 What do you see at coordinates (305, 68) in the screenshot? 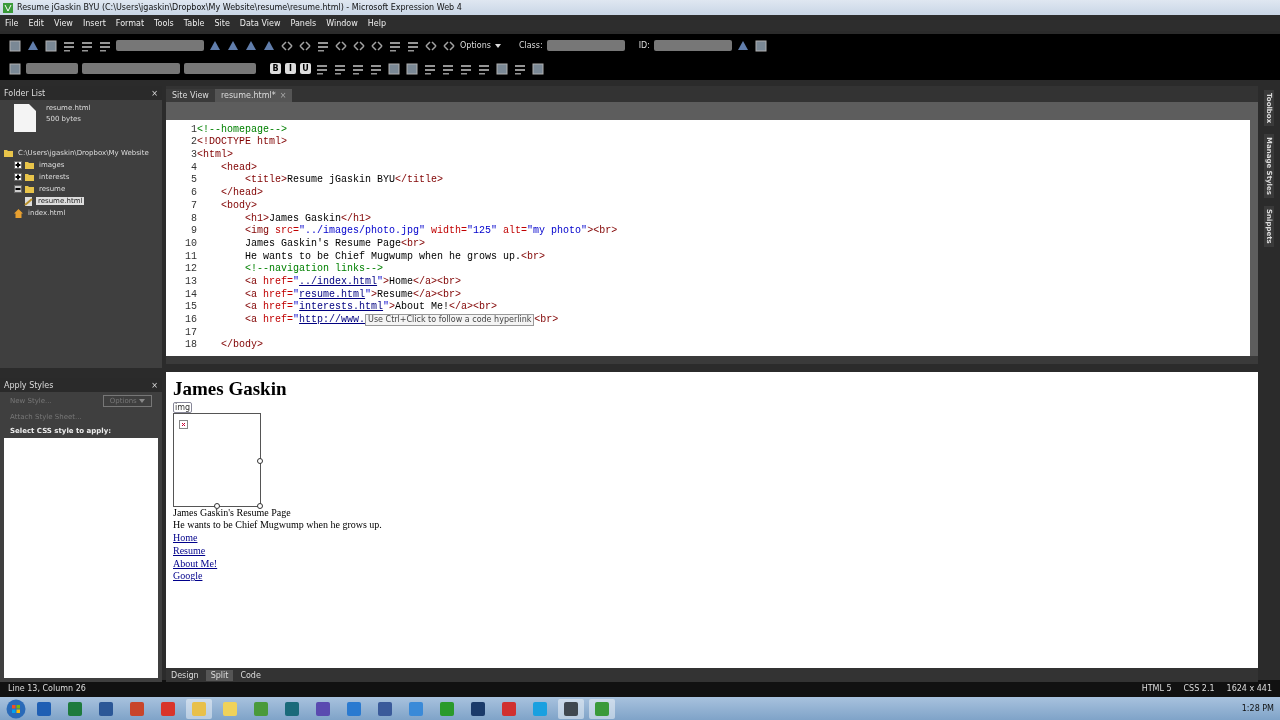
I see `format-button: U` at bounding box center [305, 68].